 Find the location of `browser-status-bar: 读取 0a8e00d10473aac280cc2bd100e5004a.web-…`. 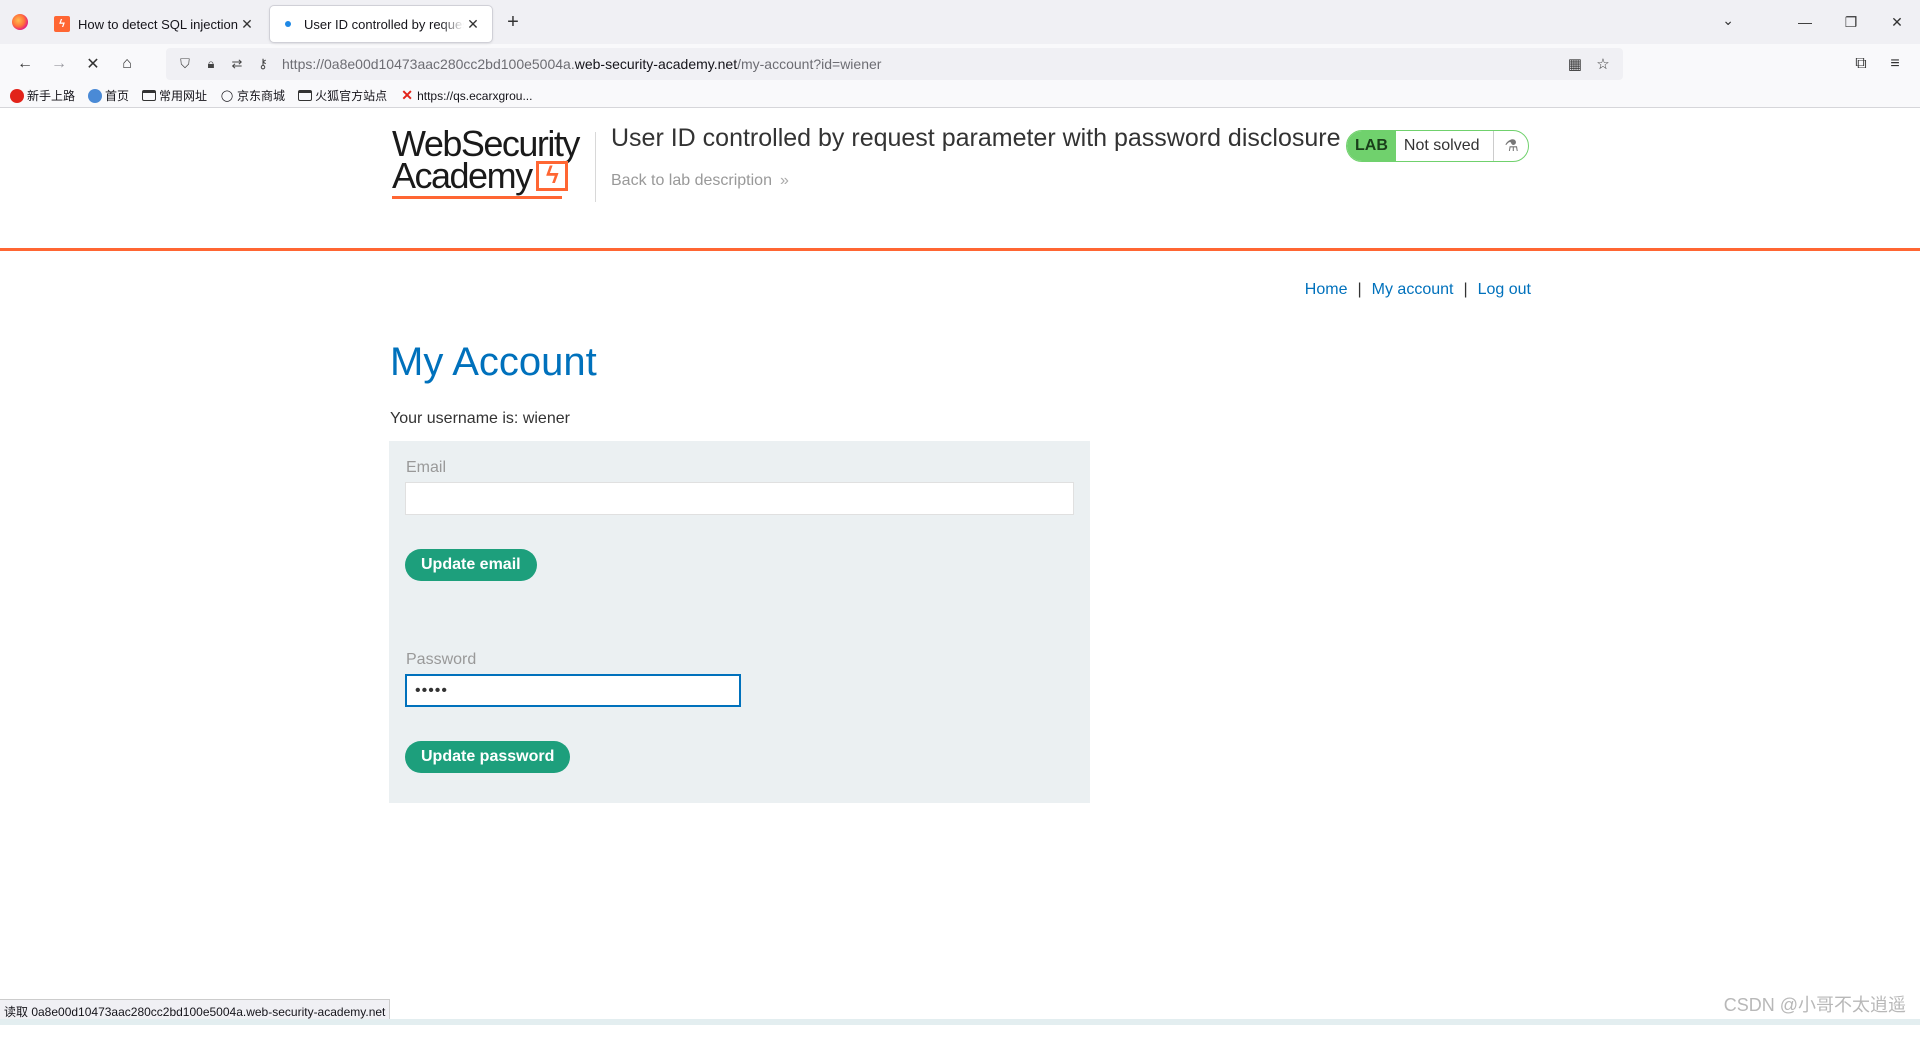

browser-status-bar: 读取 0a8e00d10473aac280cc2bd100e5004a.web-… is located at coordinates (195, 1009).